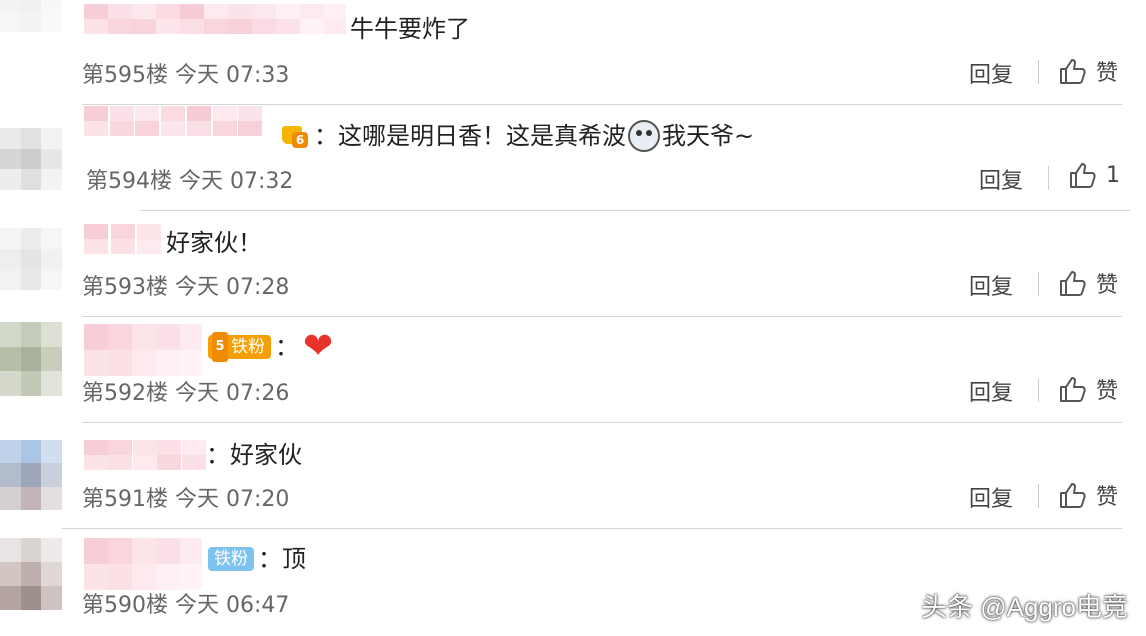 The height and width of the screenshot is (636, 1146). Describe the element at coordinates (125, 393) in the screenshot. I see `floor-number: 第592楼` at that location.